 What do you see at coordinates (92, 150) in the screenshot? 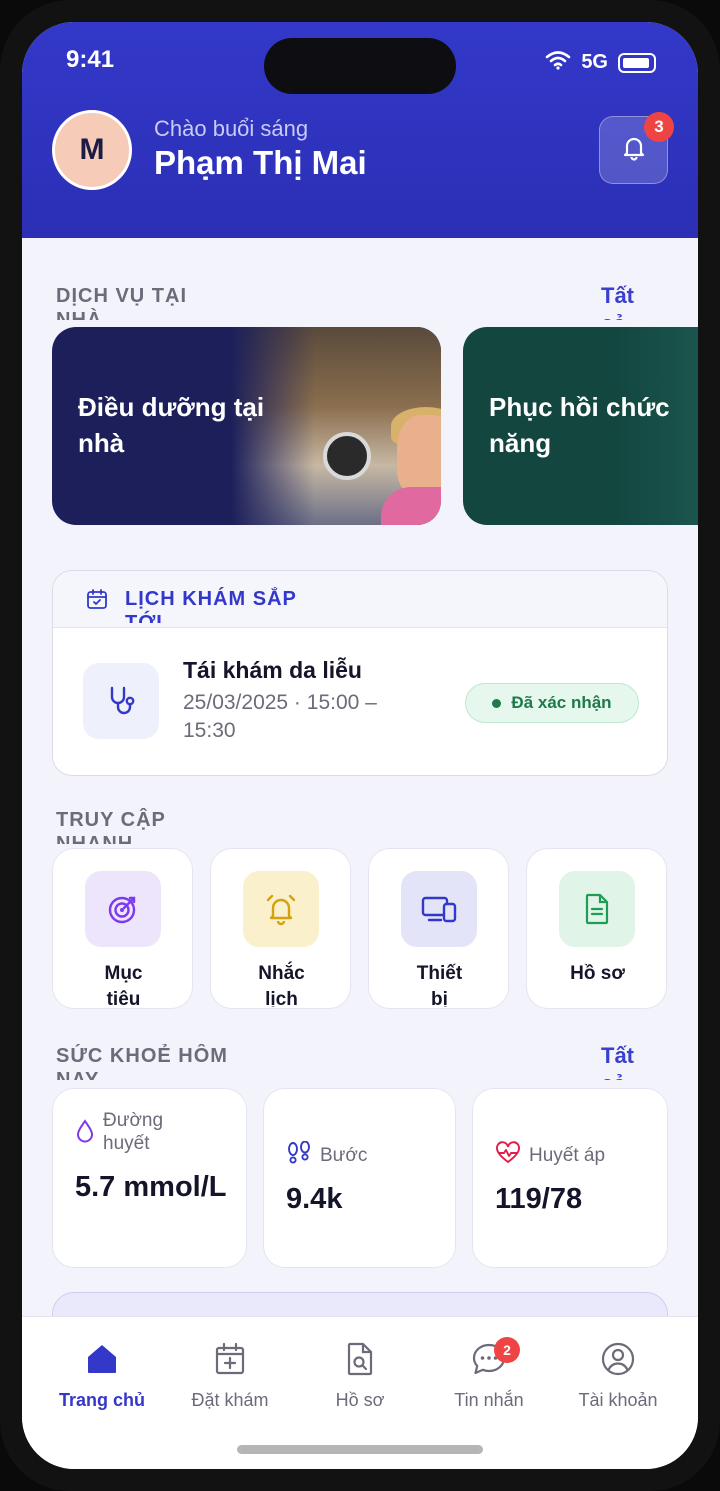
I see `avatar: M` at bounding box center [92, 150].